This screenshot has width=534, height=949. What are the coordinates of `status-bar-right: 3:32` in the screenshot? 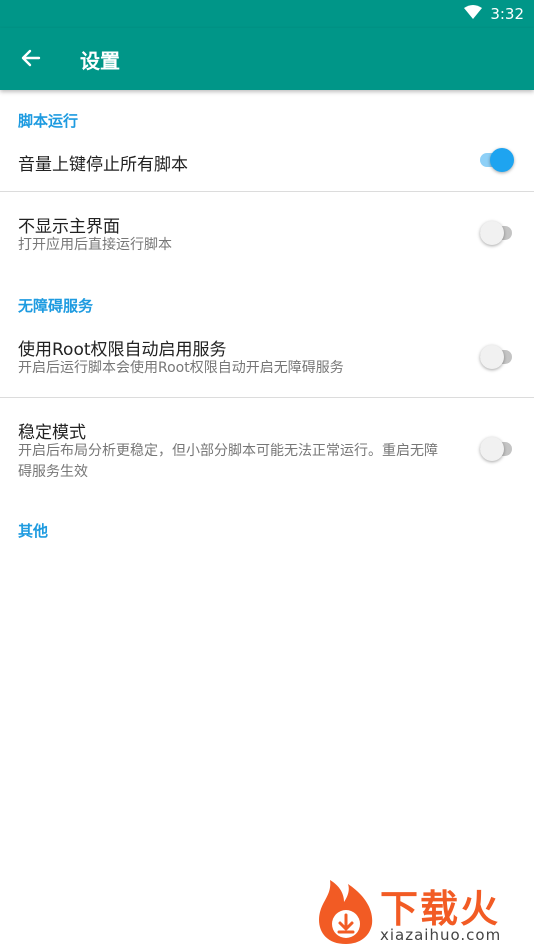 It's located at (494, 14).